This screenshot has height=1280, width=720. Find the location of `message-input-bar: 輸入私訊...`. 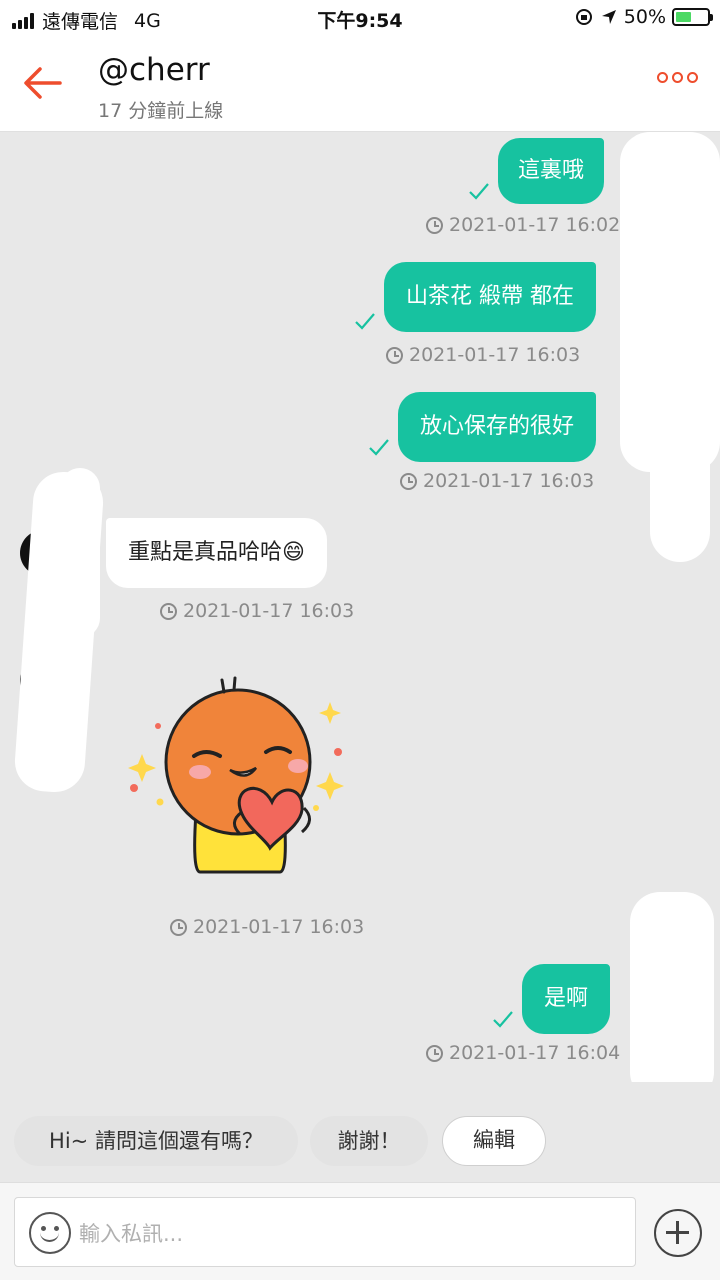

message-input-bar: 輸入私訊... is located at coordinates (360, 1231).